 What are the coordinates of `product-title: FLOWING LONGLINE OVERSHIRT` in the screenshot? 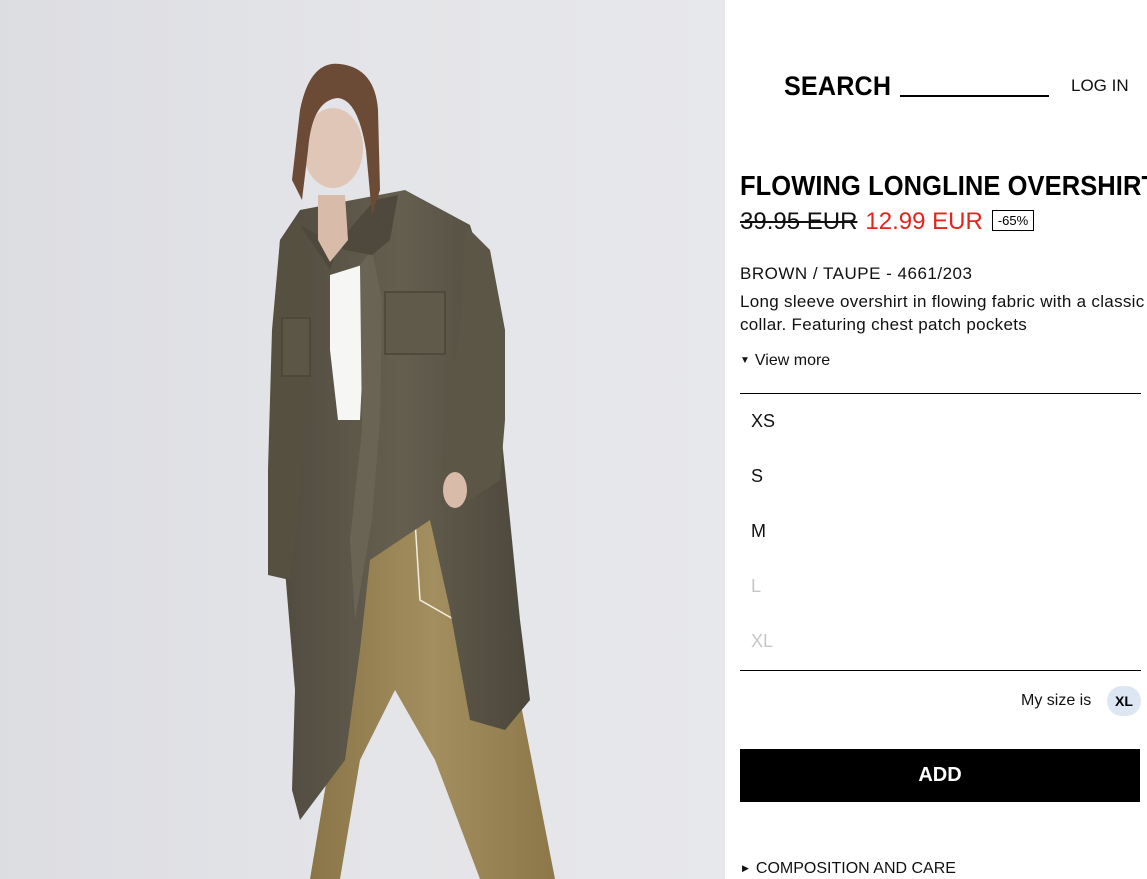 It's located at (943, 185).